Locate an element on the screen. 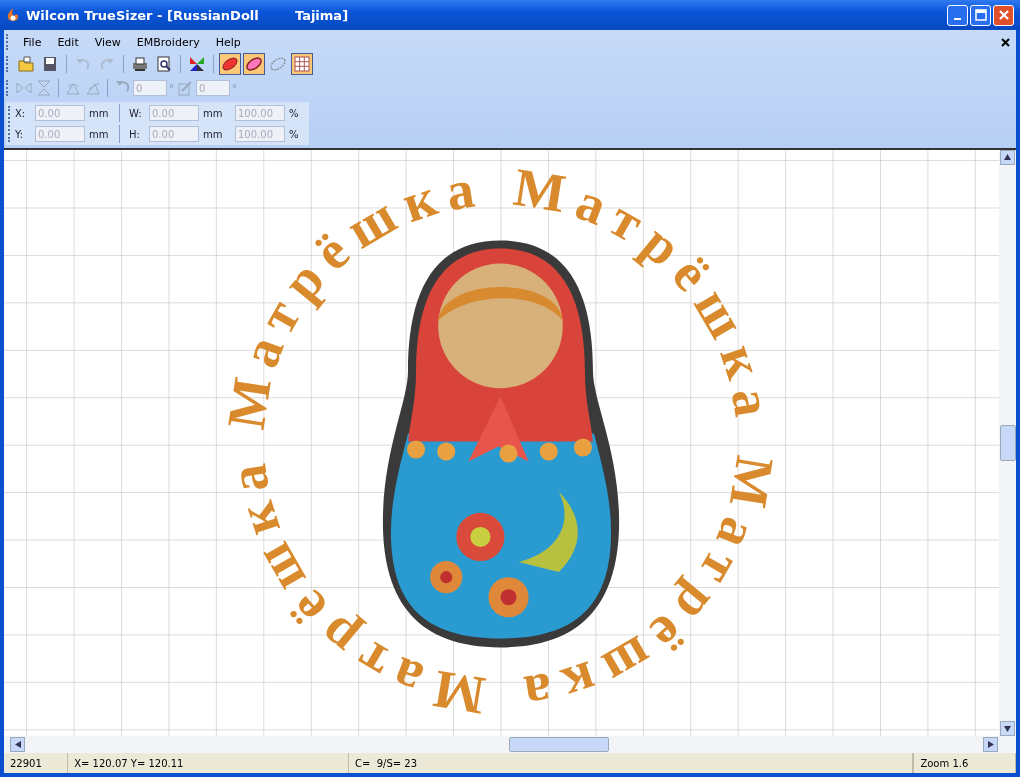  size-label: W: is located at coordinates (136, 113).